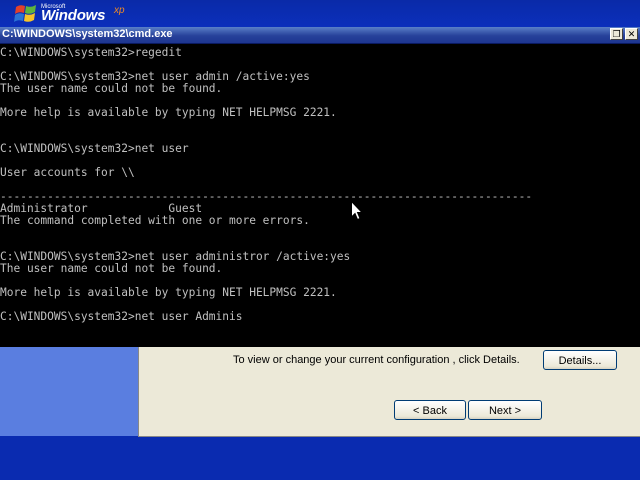 The width and height of the screenshot is (640, 480). What do you see at coordinates (25, 13) in the screenshot?
I see `windows-flag-icon` at bounding box center [25, 13].